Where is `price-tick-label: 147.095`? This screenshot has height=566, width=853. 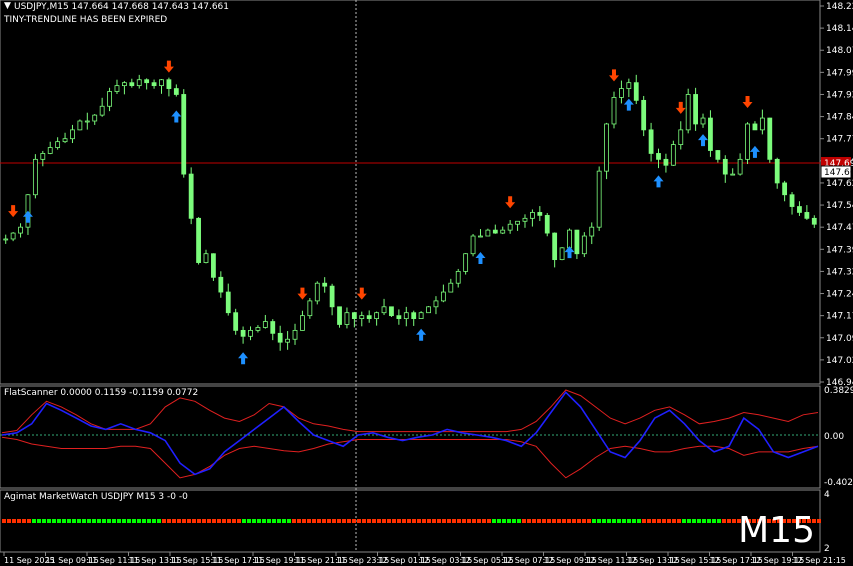
price-tick-label: 147.095 is located at coordinates (839, 339).